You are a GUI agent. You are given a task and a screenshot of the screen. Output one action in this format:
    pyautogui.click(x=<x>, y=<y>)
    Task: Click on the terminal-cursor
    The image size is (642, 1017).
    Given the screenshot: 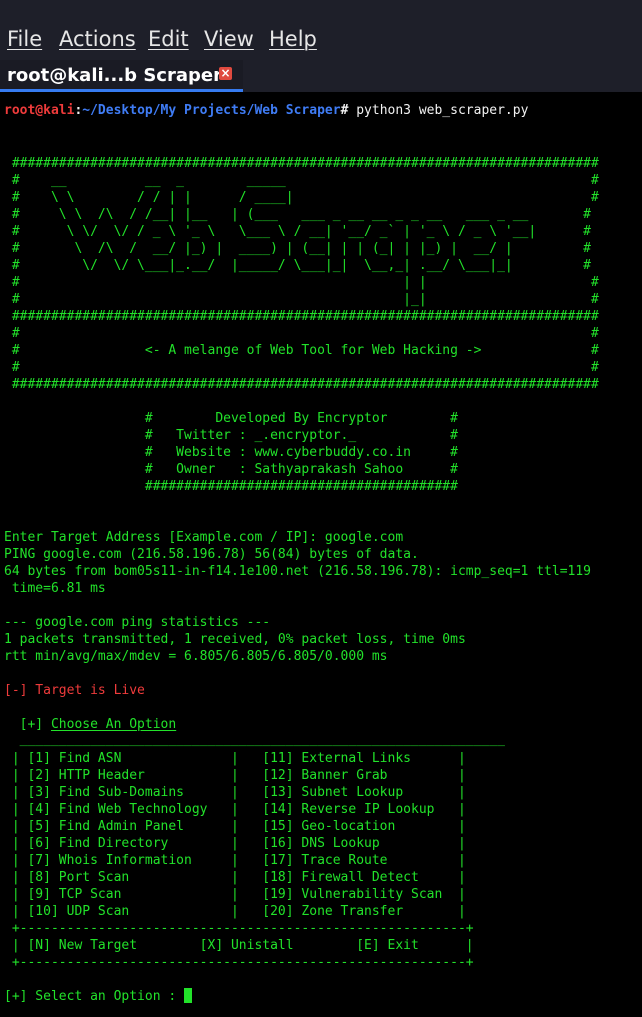 What is the action you would take?
    pyautogui.click(x=188, y=995)
    